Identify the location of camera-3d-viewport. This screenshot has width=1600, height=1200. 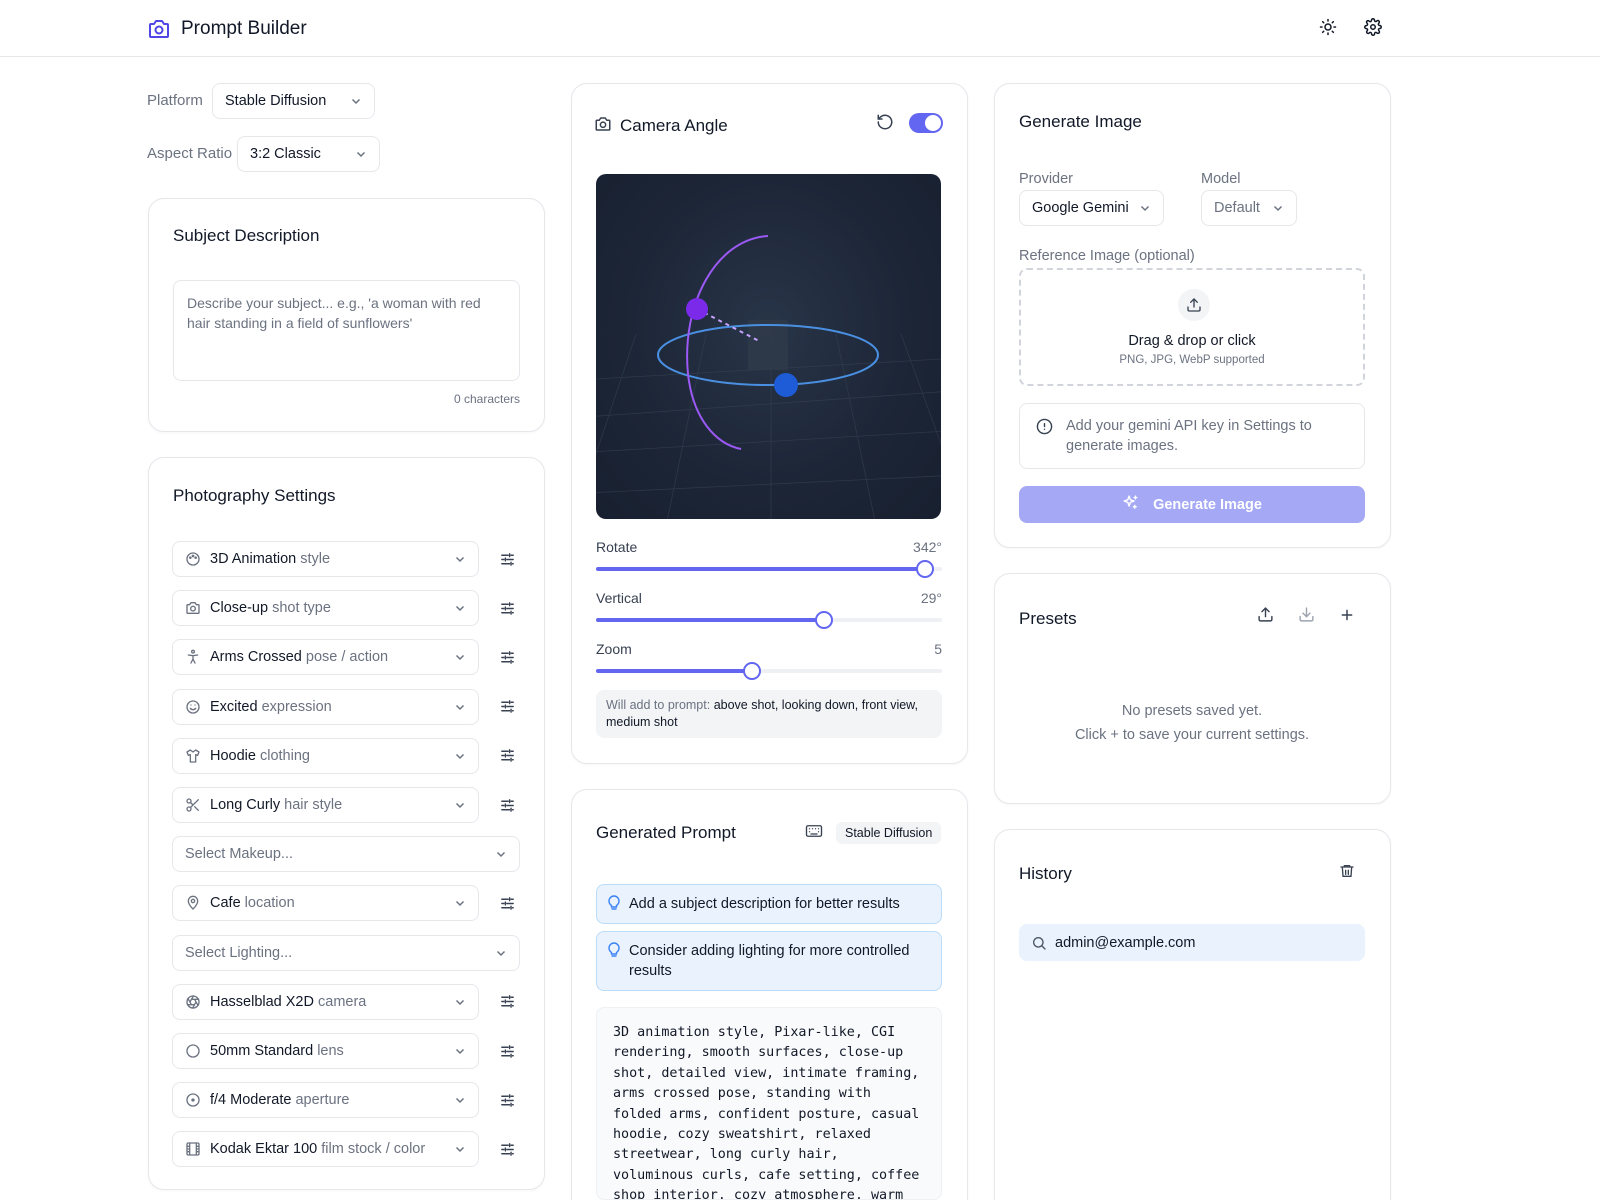
(768, 346).